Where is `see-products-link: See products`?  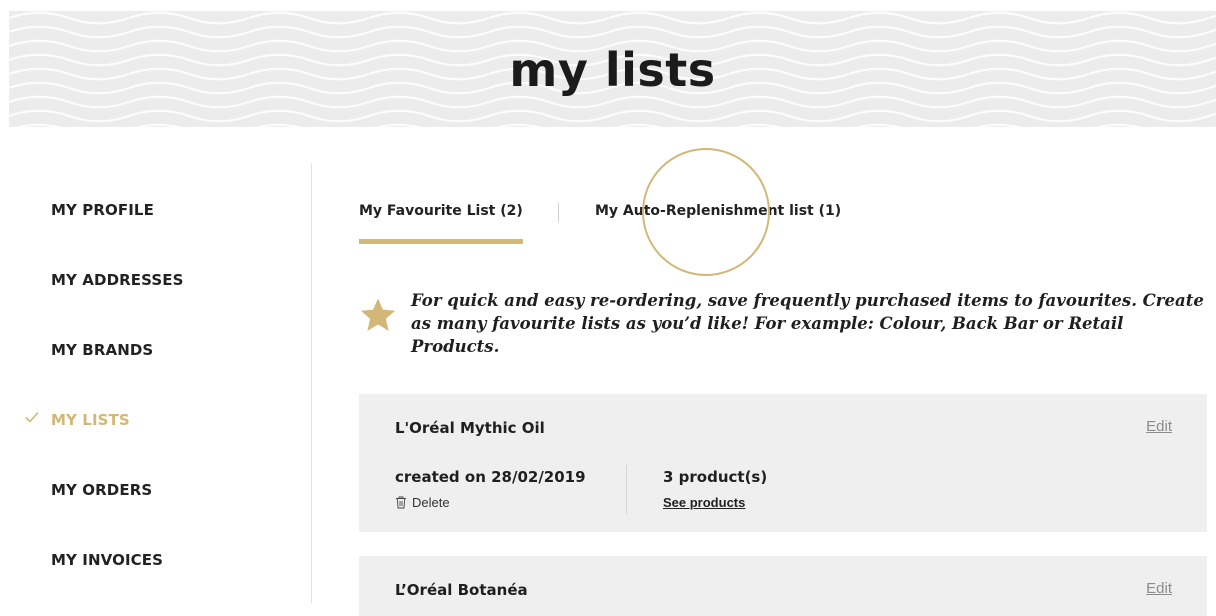 see-products-link: See products is located at coordinates (704, 502).